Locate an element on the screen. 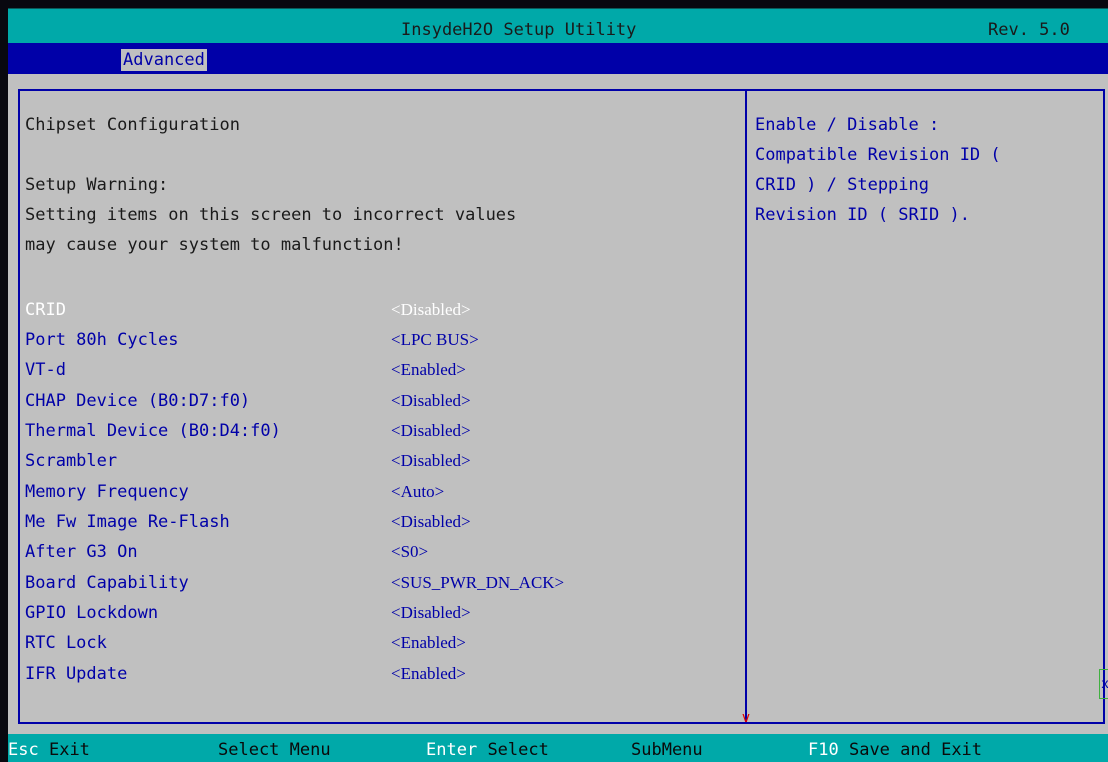 The height and width of the screenshot is (762, 1108). option-label: After G3 On is located at coordinates (81, 552).